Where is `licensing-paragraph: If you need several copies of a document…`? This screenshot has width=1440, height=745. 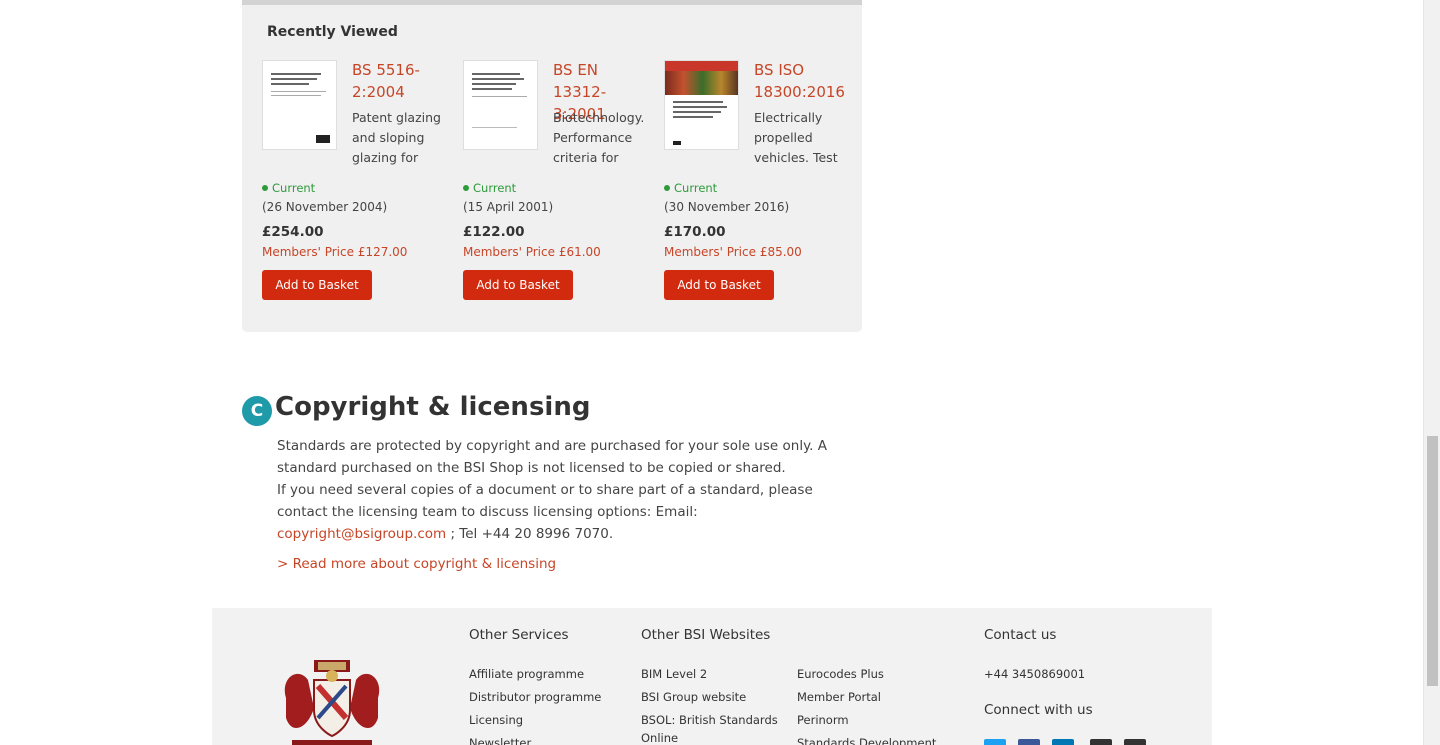
licensing-paragraph: If you need several copies of a document… is located at coordinates (545, 512).